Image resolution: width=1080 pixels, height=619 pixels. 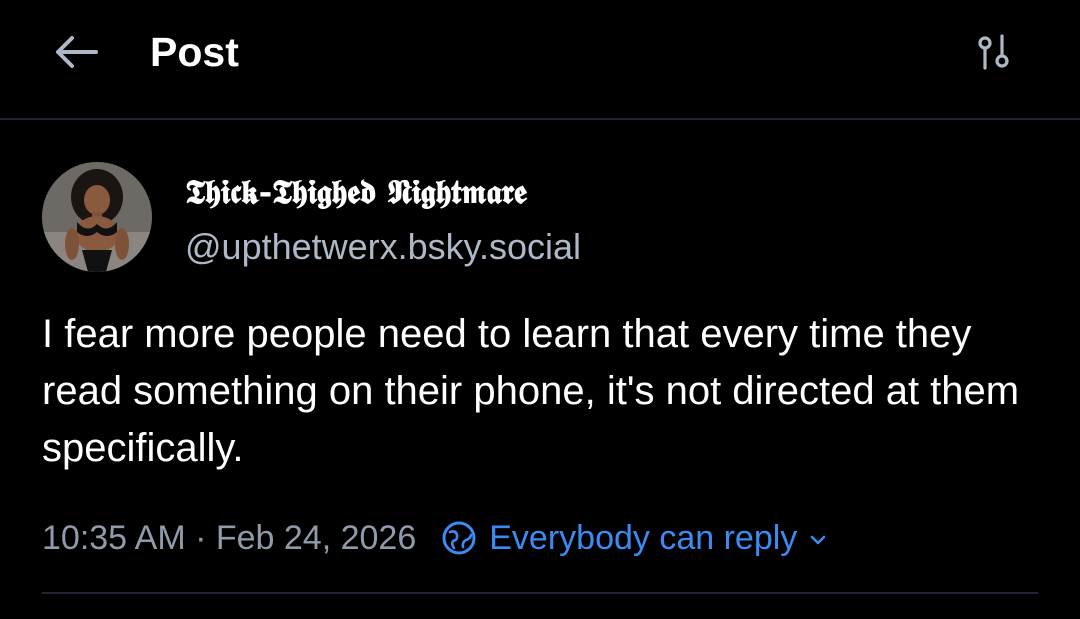 I want to click on thread-settings-button, so click(x=994, y=52).